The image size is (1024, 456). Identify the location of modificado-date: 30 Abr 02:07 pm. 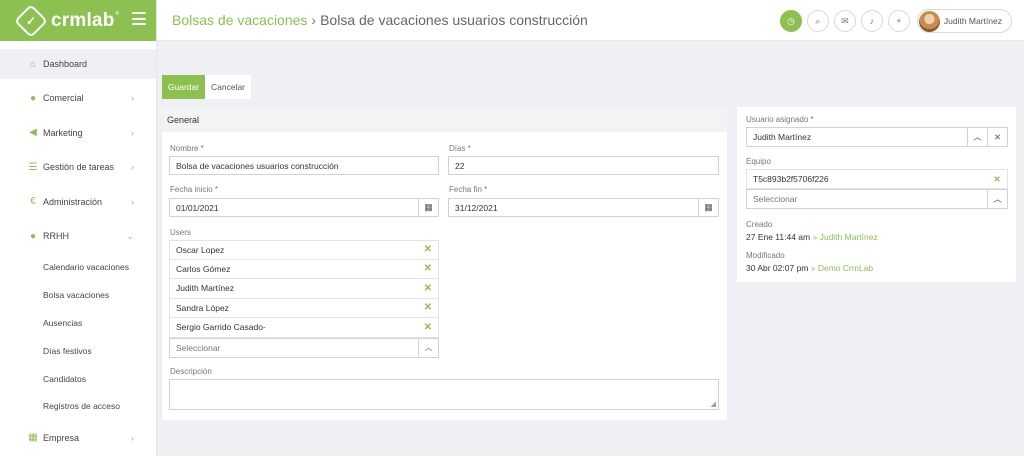
(777, 268).